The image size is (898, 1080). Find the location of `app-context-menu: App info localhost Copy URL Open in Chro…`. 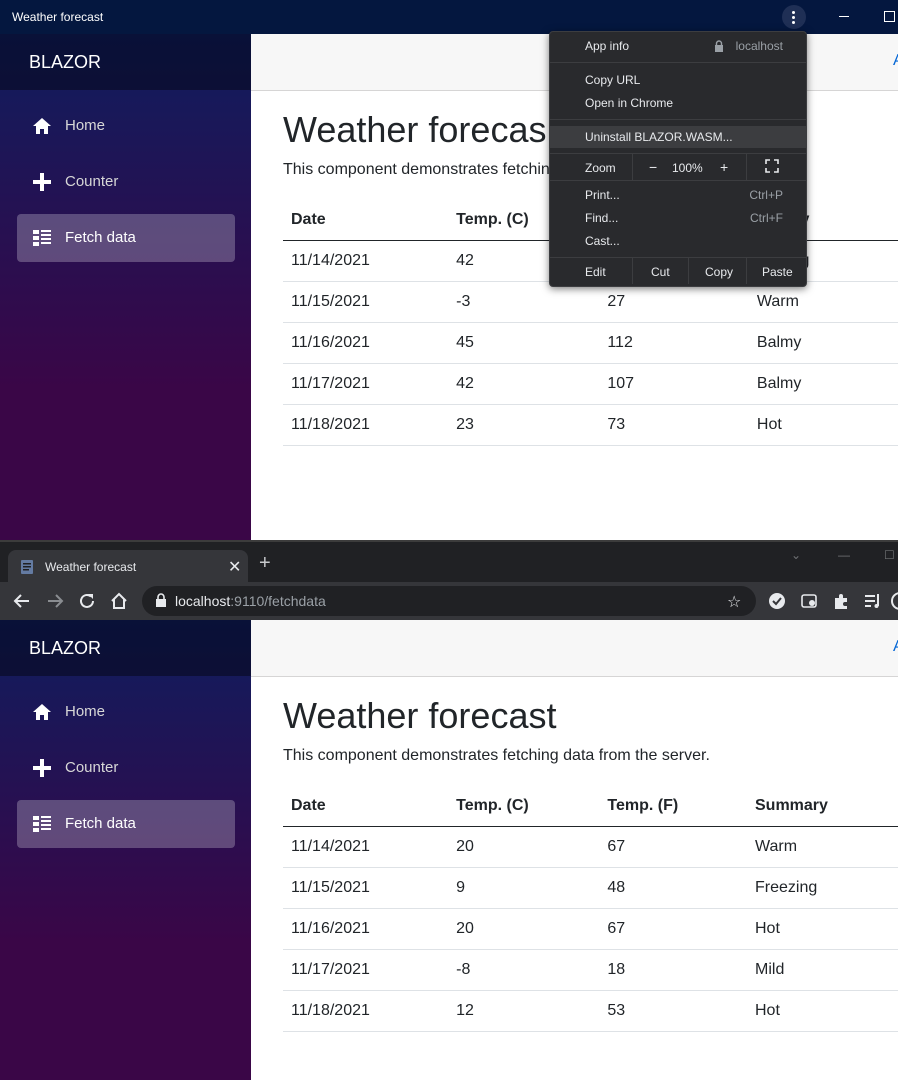

app-context-menu: App info localhost Copy URL Open in Chro… is located at coordinates (678, 159).